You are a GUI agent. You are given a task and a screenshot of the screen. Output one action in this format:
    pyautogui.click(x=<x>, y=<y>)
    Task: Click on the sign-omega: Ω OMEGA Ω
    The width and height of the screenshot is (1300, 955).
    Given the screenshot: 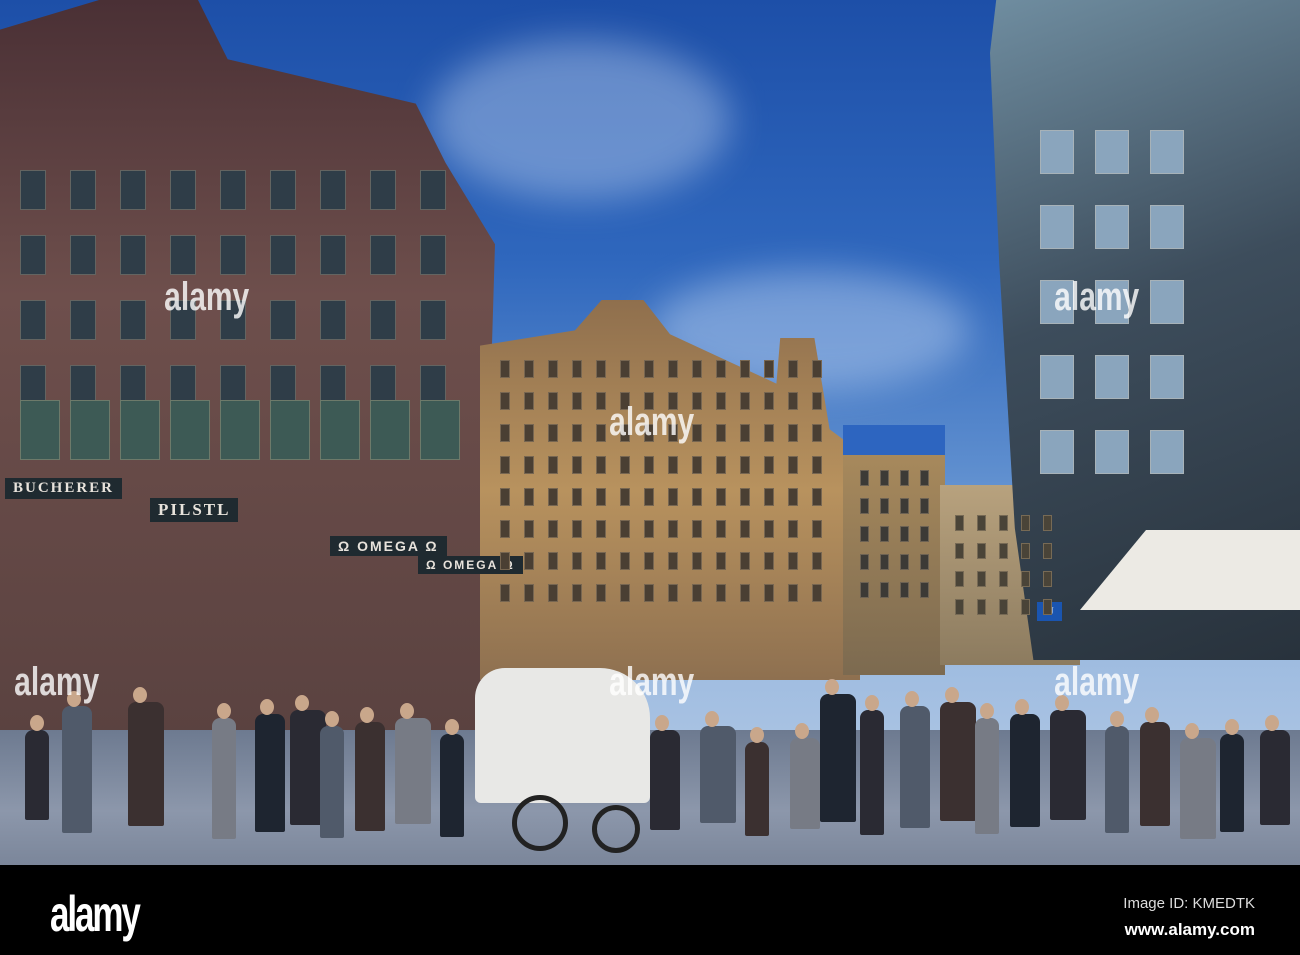 What is the action you would take?
    pyautogui.click(x=388, y=546)
    